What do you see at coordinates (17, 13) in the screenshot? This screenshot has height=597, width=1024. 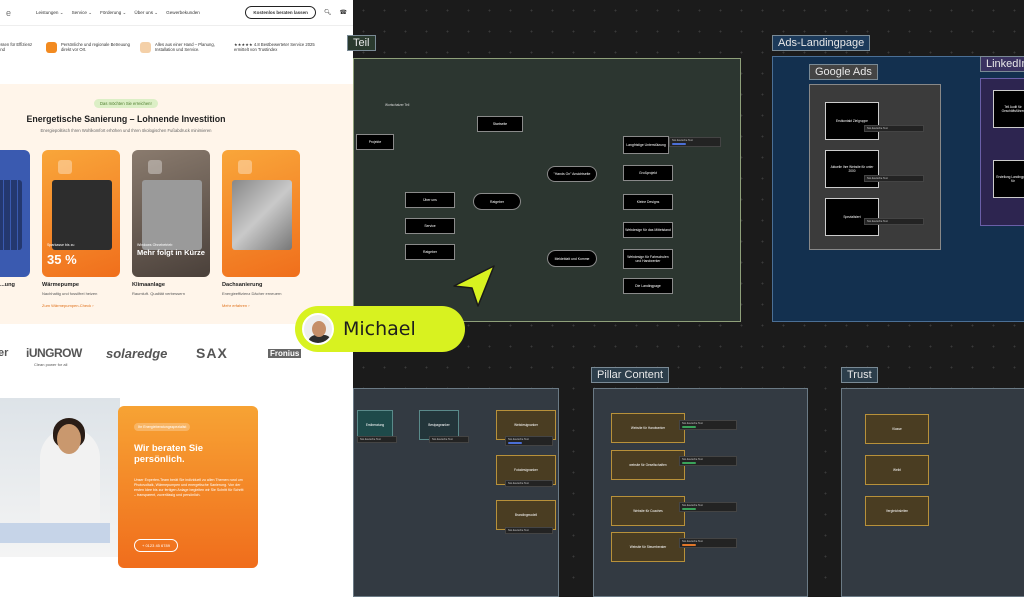 I see `site-logo: e` at bounding box center [17, 13].